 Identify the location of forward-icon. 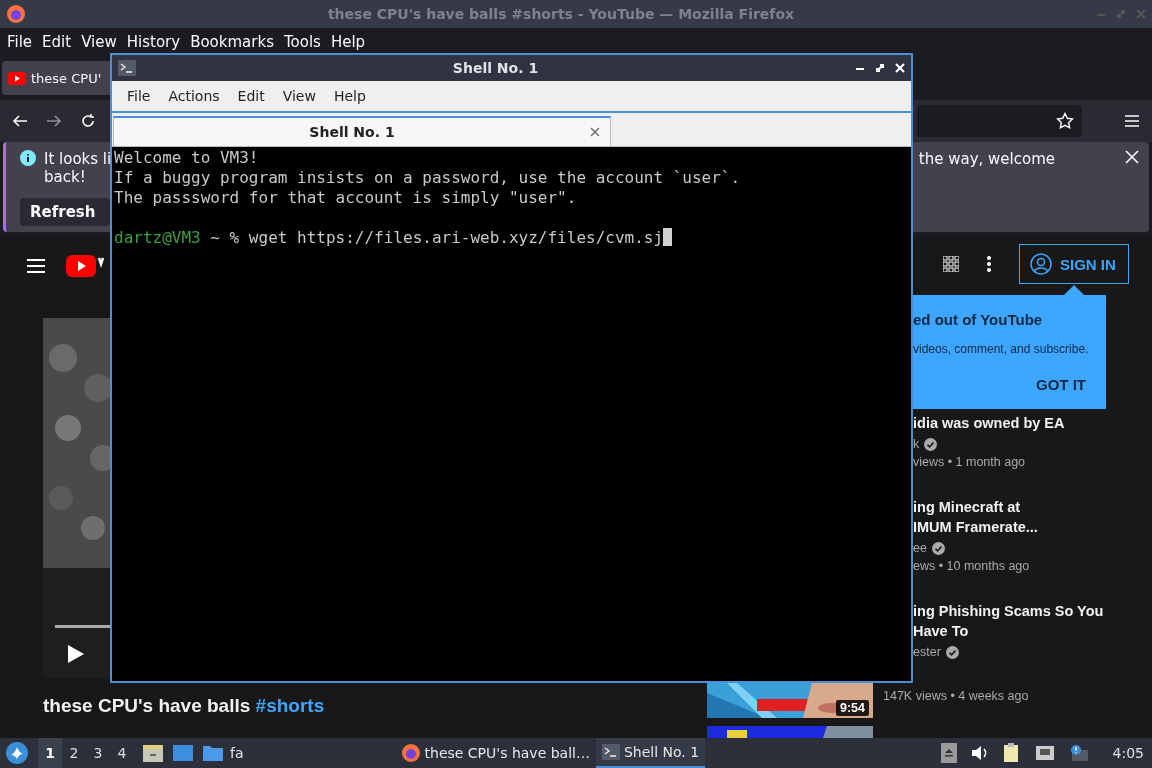
(54, 121).